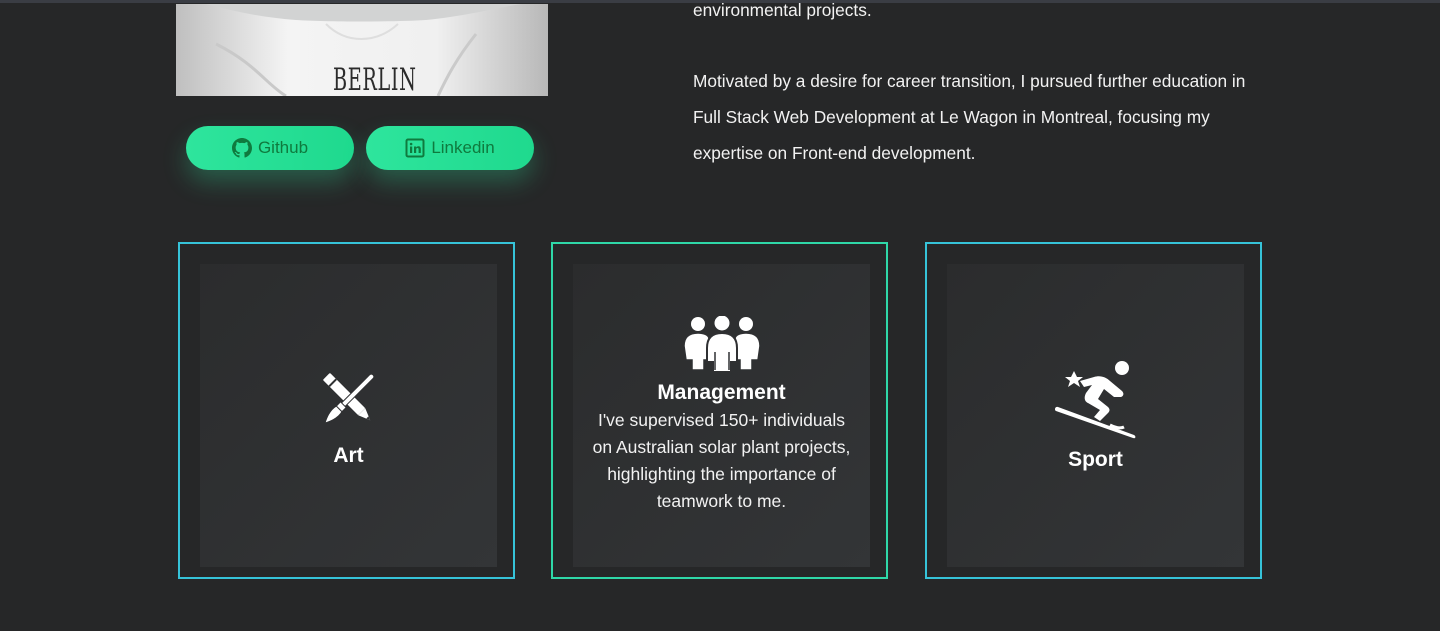 The height and width of the screenshot is (631, 1440). I want to click on card-art-inner: Art, so click(348, 415).